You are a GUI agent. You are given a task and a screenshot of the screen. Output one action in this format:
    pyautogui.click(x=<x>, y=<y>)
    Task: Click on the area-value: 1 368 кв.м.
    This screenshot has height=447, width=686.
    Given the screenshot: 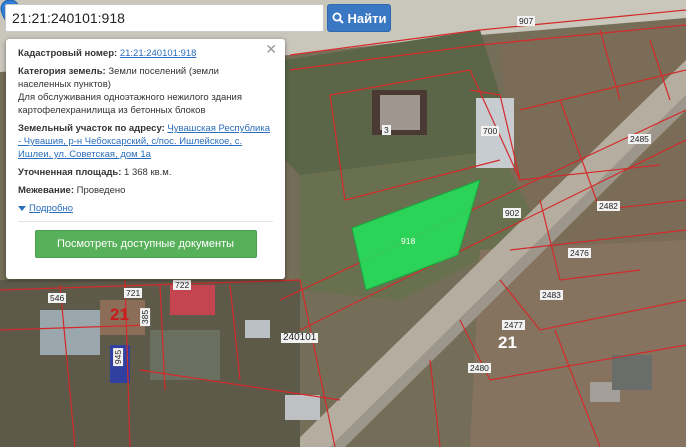 What is the action you would take?
    pyautogui.click(x=148, y=172)
    